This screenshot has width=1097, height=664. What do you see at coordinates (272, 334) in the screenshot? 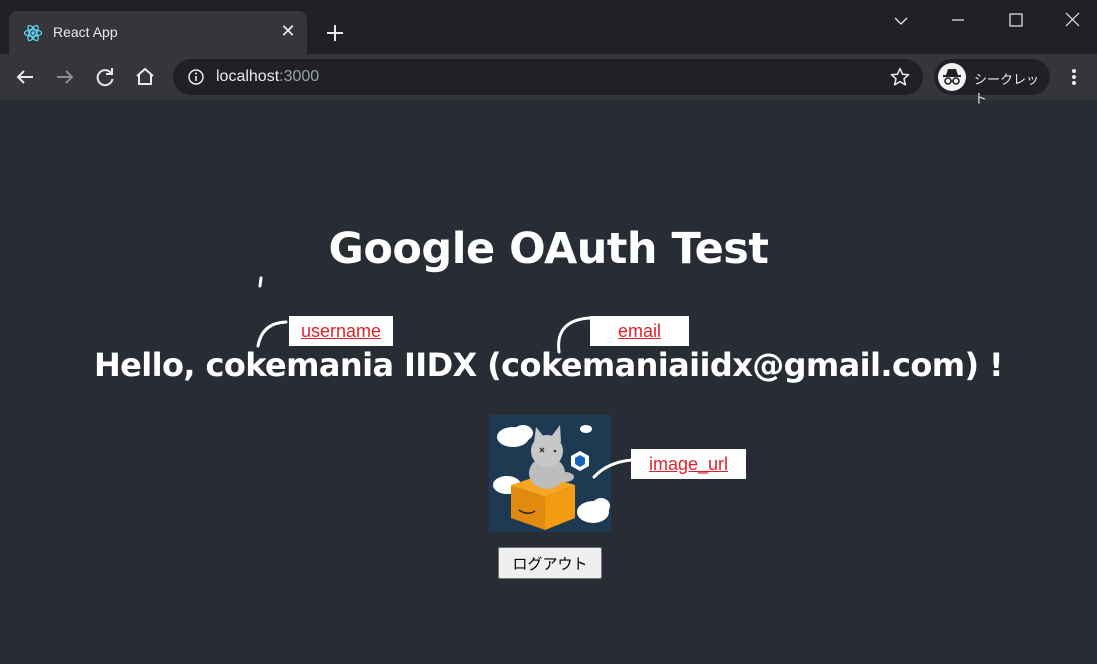
I see `username-connector-curve` at bounding box center [272, 334].